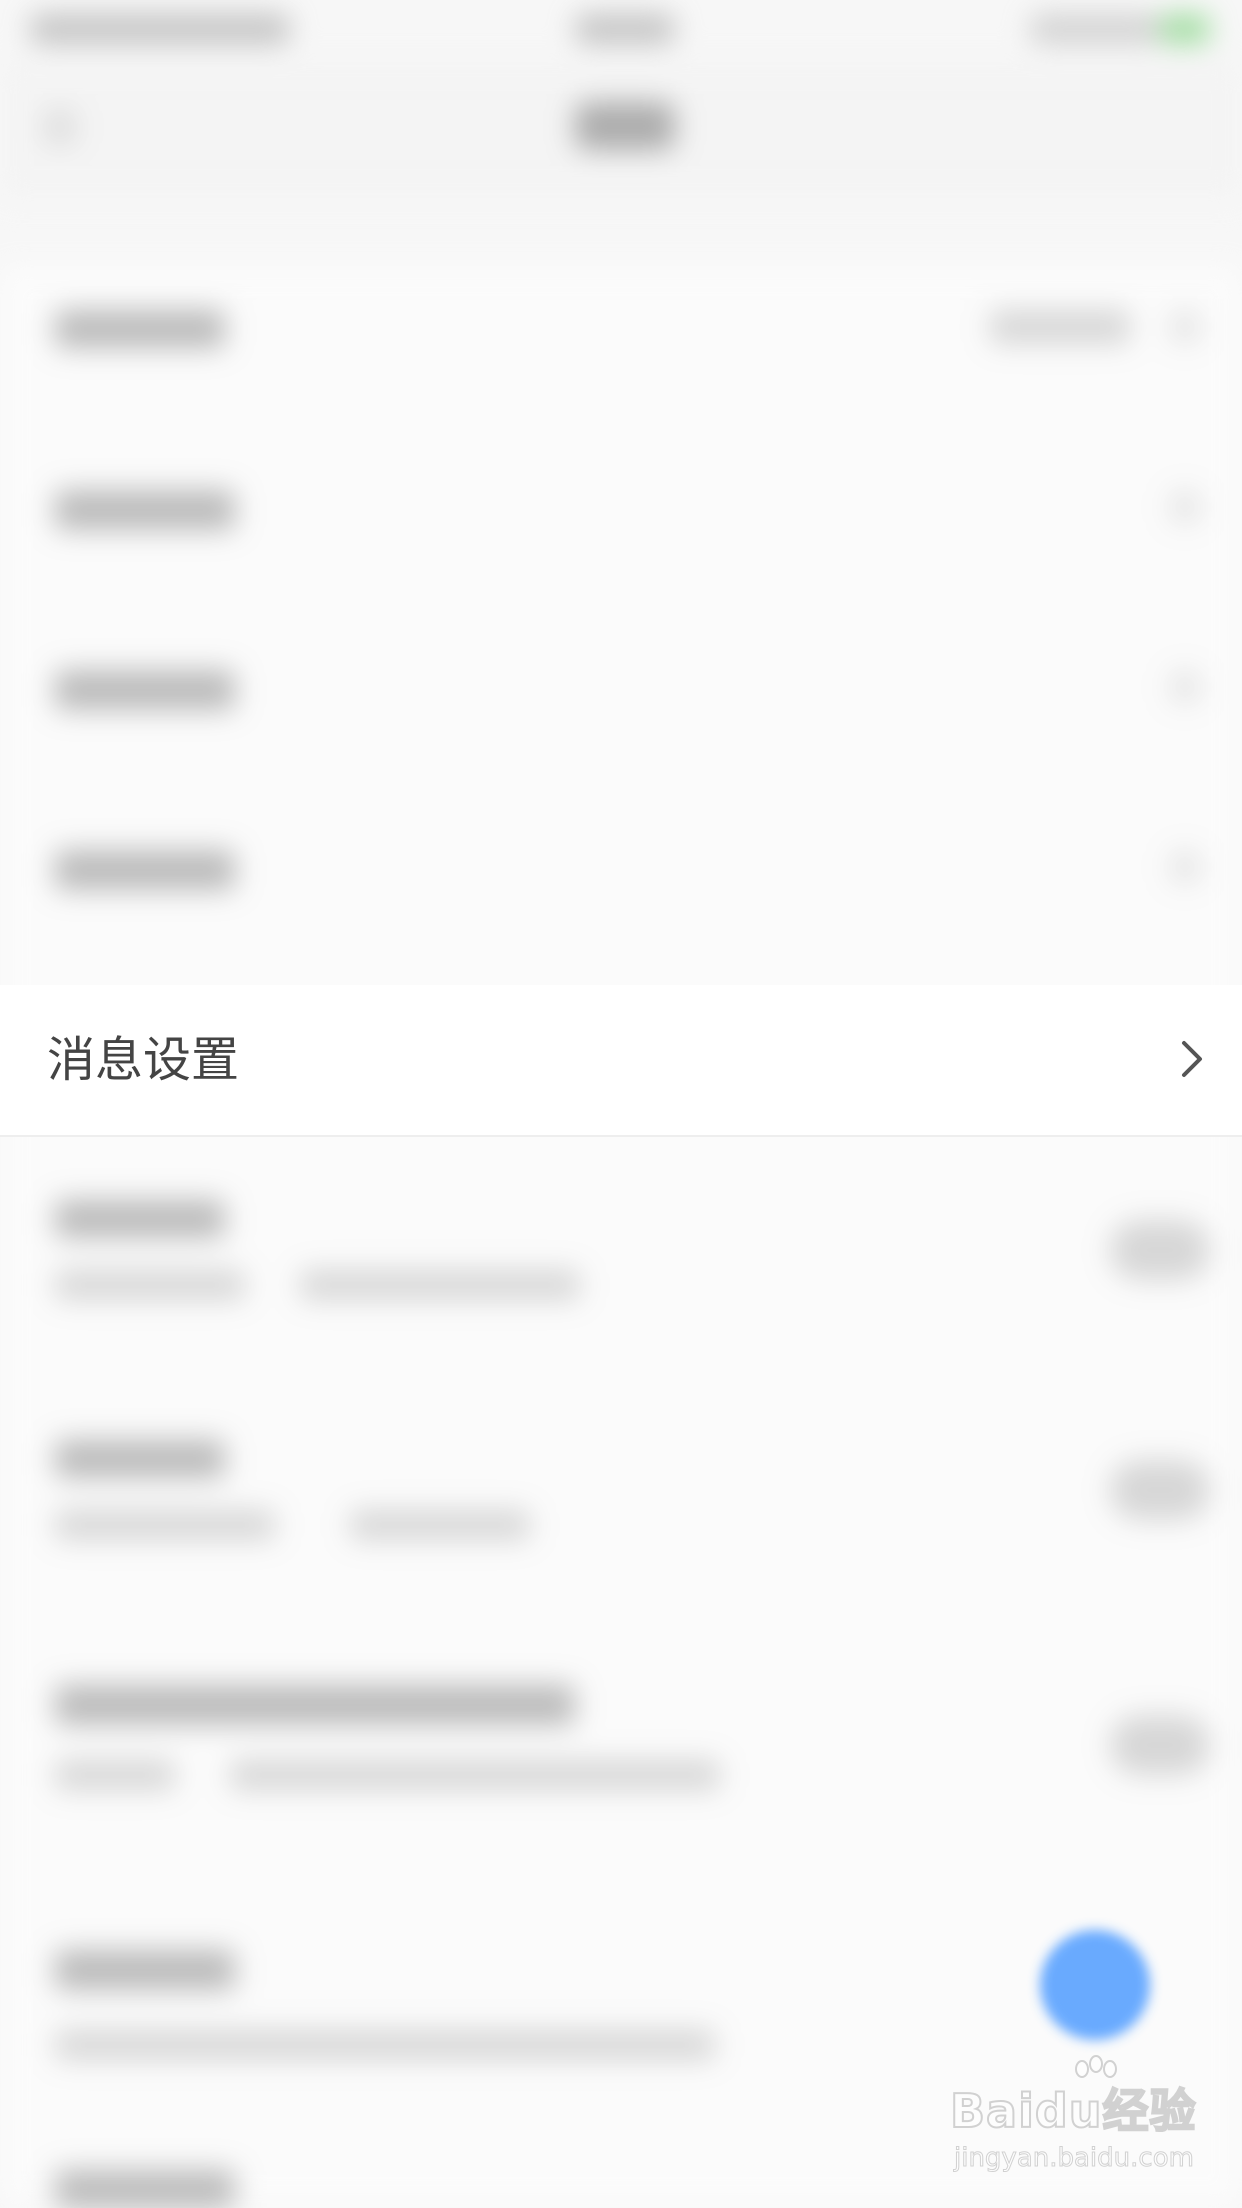 The height and width of the screenshot is (2208, 1242). I want to click on watermark: Baidu经验 jingyan.baidu.com, so click(1073, 2120).